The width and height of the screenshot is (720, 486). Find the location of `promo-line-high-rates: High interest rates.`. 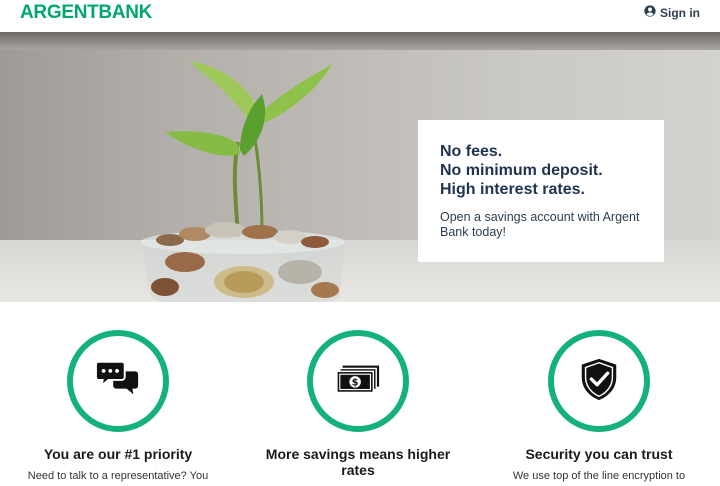

promo-line-high-rates: High interest rates. is located at coordinates (512, 189).